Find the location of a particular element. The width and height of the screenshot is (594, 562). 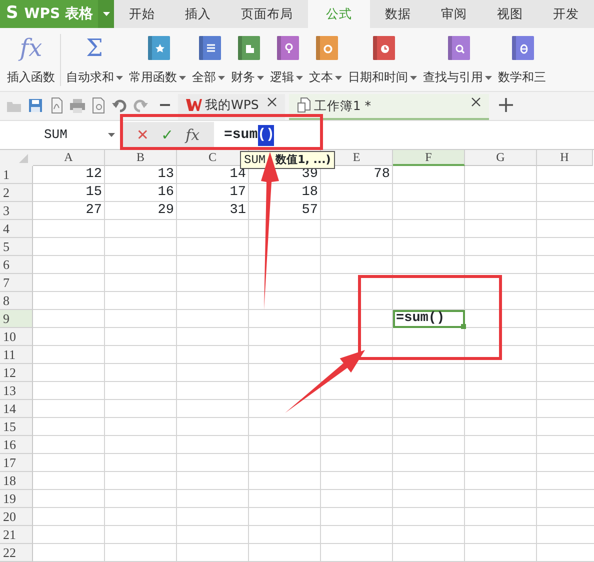

table-cell-text: 13 is located at coordinates (165, 175).